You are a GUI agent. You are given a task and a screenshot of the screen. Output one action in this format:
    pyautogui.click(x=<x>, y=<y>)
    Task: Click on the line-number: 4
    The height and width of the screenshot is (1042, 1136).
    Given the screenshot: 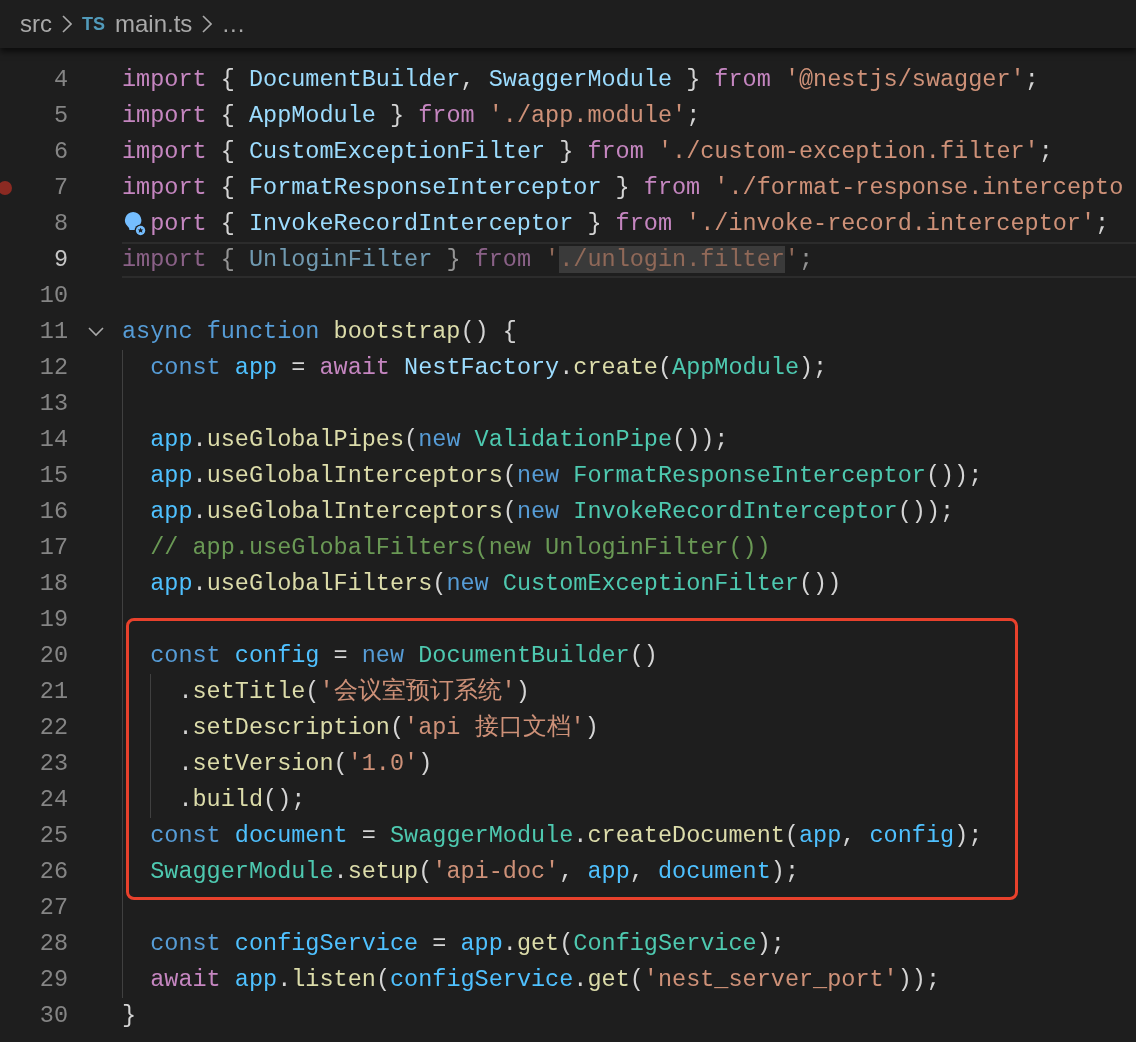 What is the action you would take?
    pyautogui.click(x=60, y=80)
    